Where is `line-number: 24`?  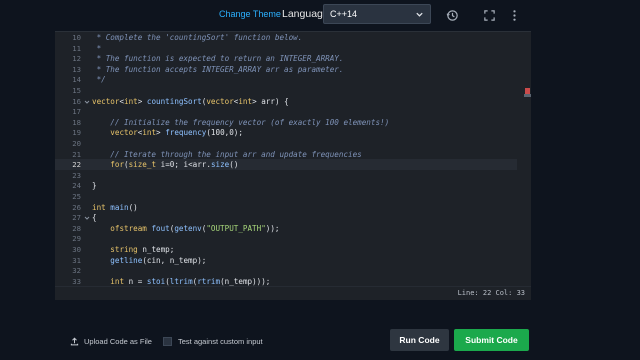 line-number: 24 is located at coordinates (76, 186).